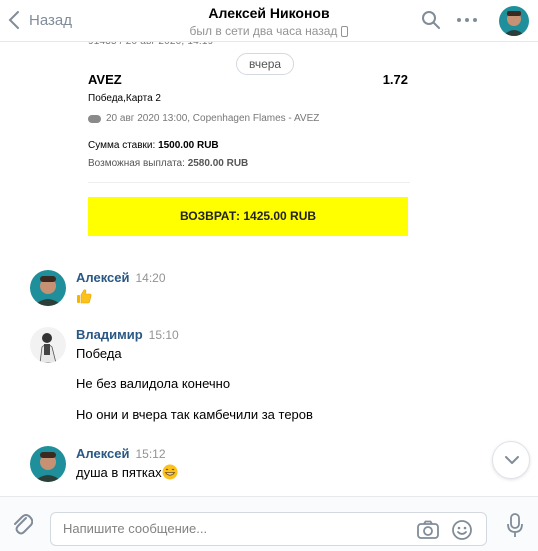 Image resolution: width=538 pixels, height=551 pixels. What do you see at coordinates (345, 31) in the screenshot?
I see `phone-icon` at bounding box center [345, 31].